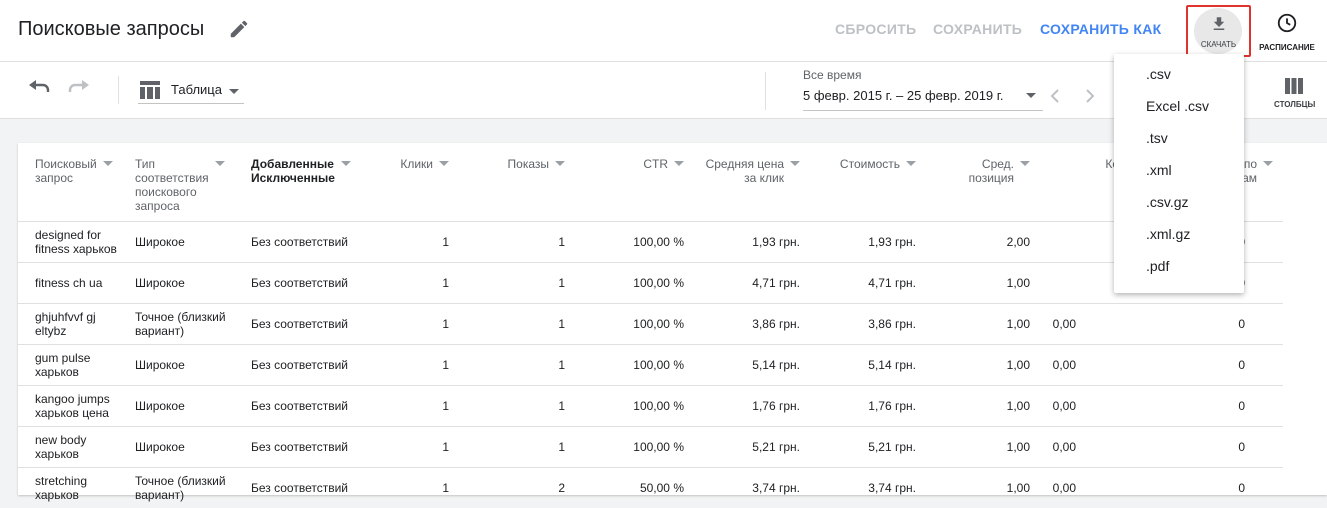  I want to click on col-cost-cell: 3,86 грн., so click(868, 323).